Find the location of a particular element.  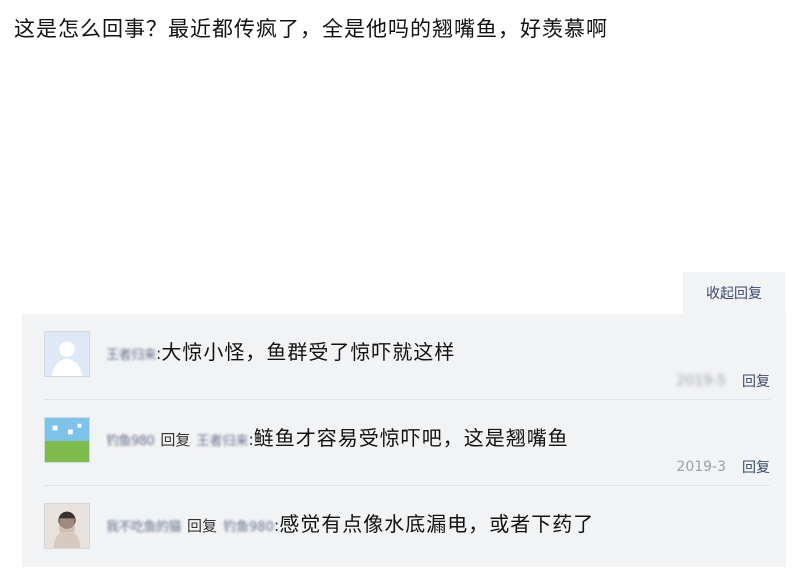

person-photo-avatar-icon-graphic is located at coordinates (67, 526).